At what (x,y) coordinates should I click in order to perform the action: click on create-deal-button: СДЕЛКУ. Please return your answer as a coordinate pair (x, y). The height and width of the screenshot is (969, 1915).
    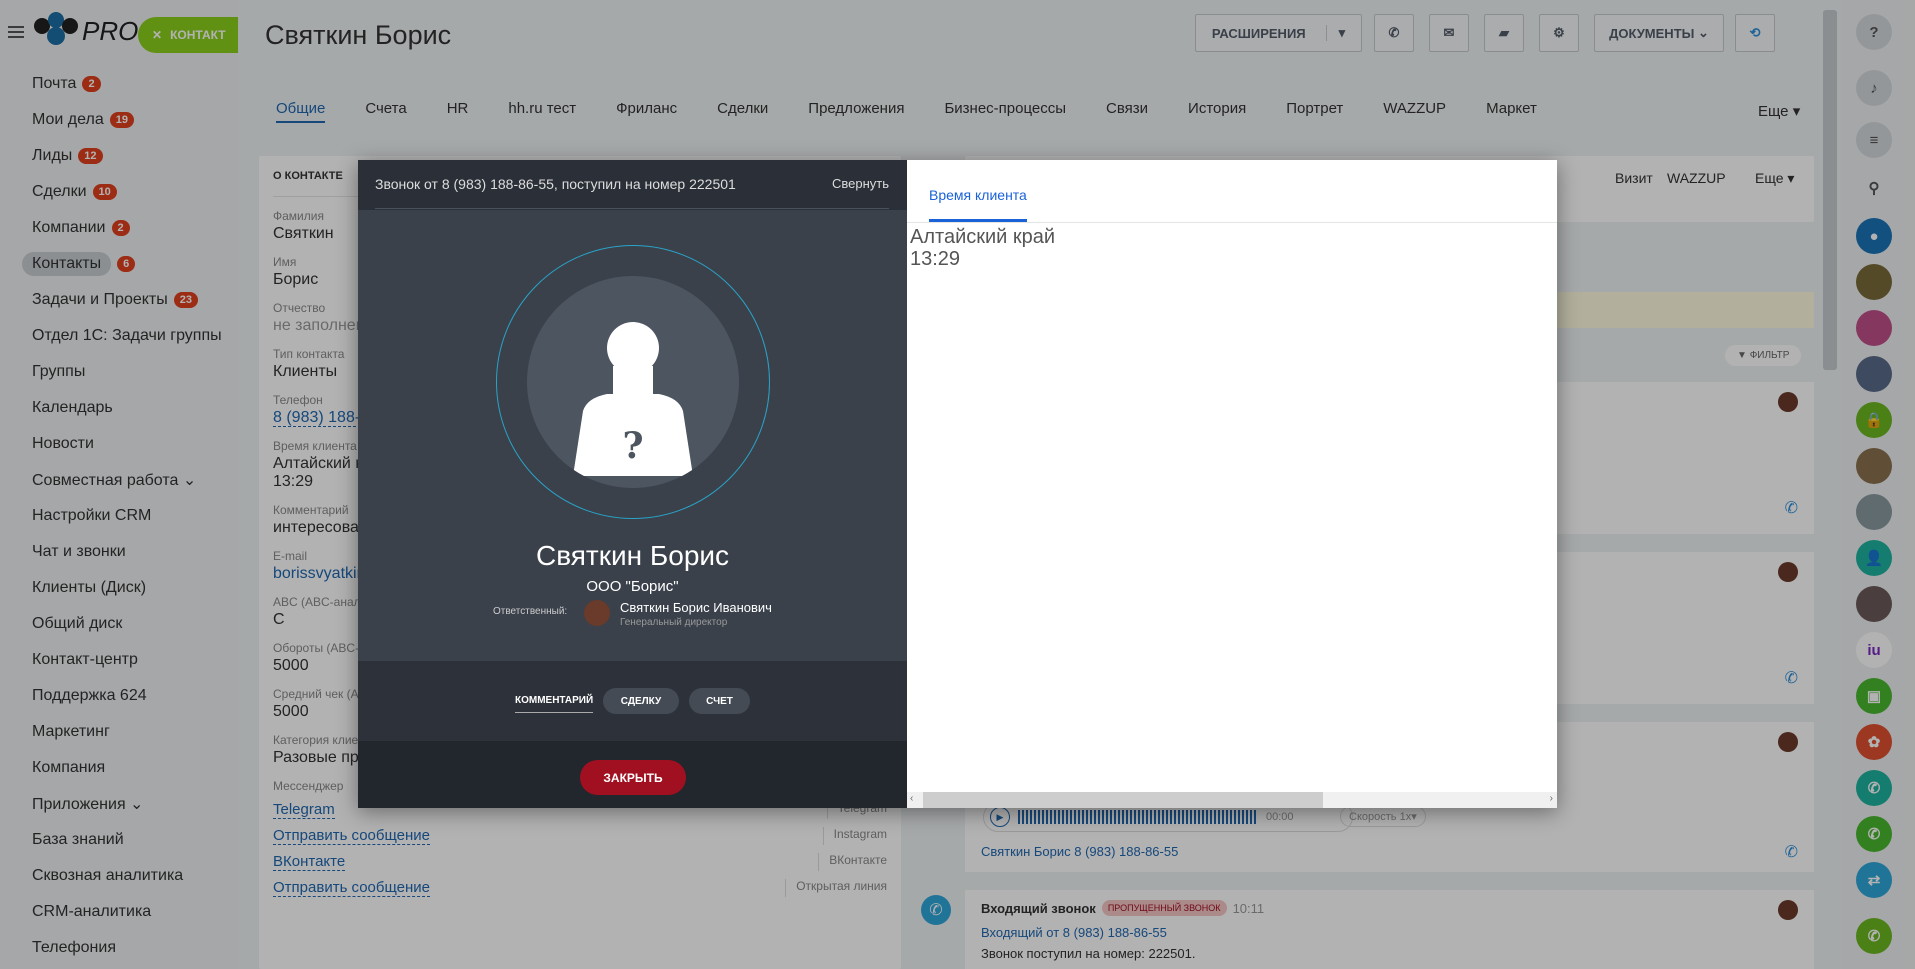
    Looking at the image, I should click on (641, 701).